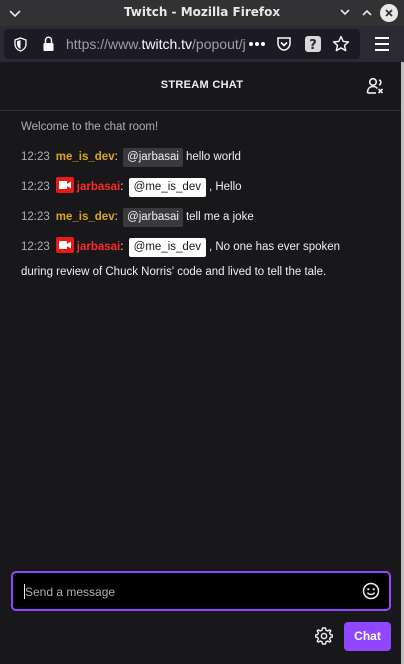 The width and height of the screenshot is (404, 664). I want to click on message-text: , Hello, so click(225, 187).